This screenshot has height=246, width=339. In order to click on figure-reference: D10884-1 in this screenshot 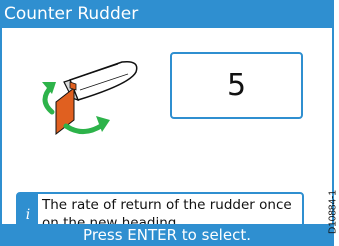, I will do `click(333, 212)`.